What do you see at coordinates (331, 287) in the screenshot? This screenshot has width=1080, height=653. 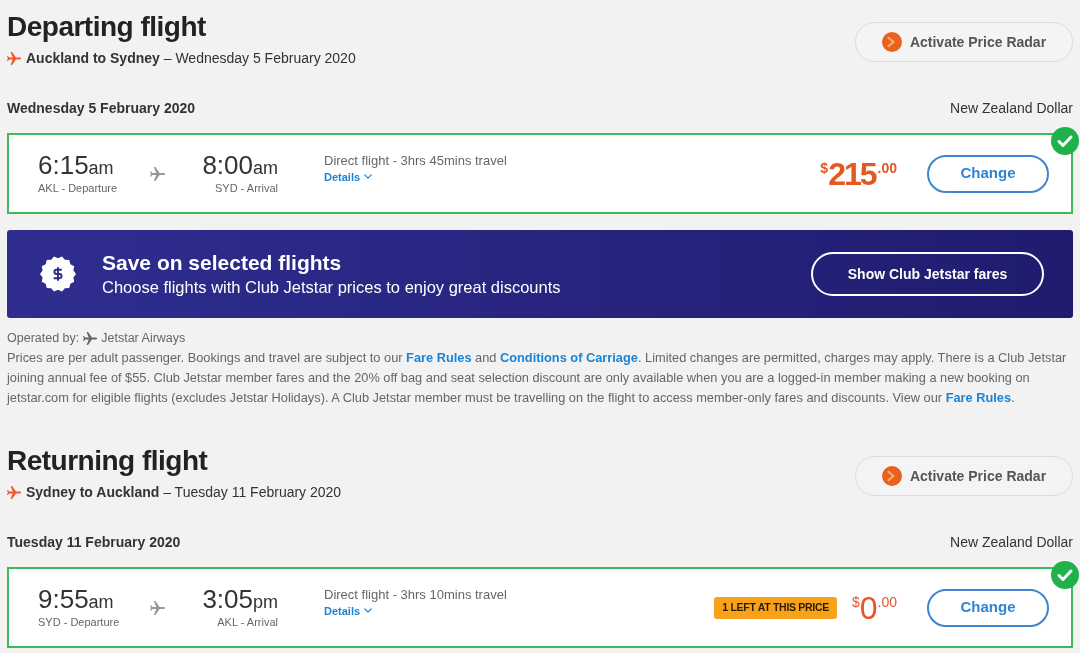 I see `promo-subtitle: Choose flights with Club Jetstar prices to enjoy great discounts` at bounding box center [331, 287].